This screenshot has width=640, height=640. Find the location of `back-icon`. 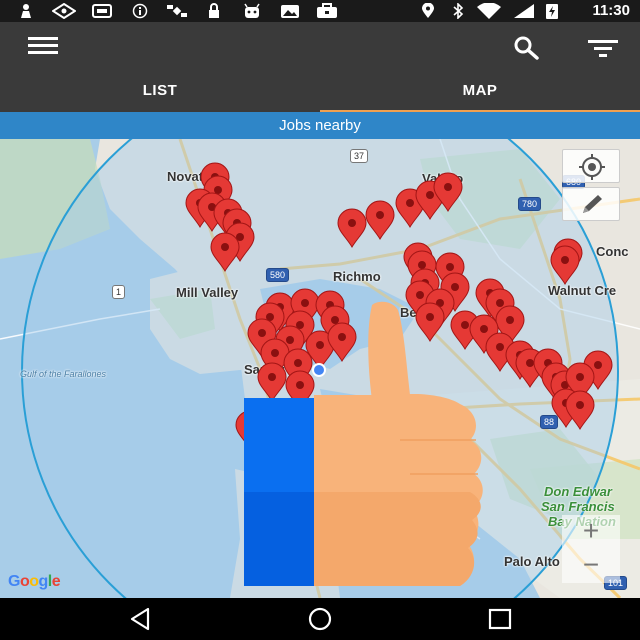

back-icon is located at coordinates (140, 619).